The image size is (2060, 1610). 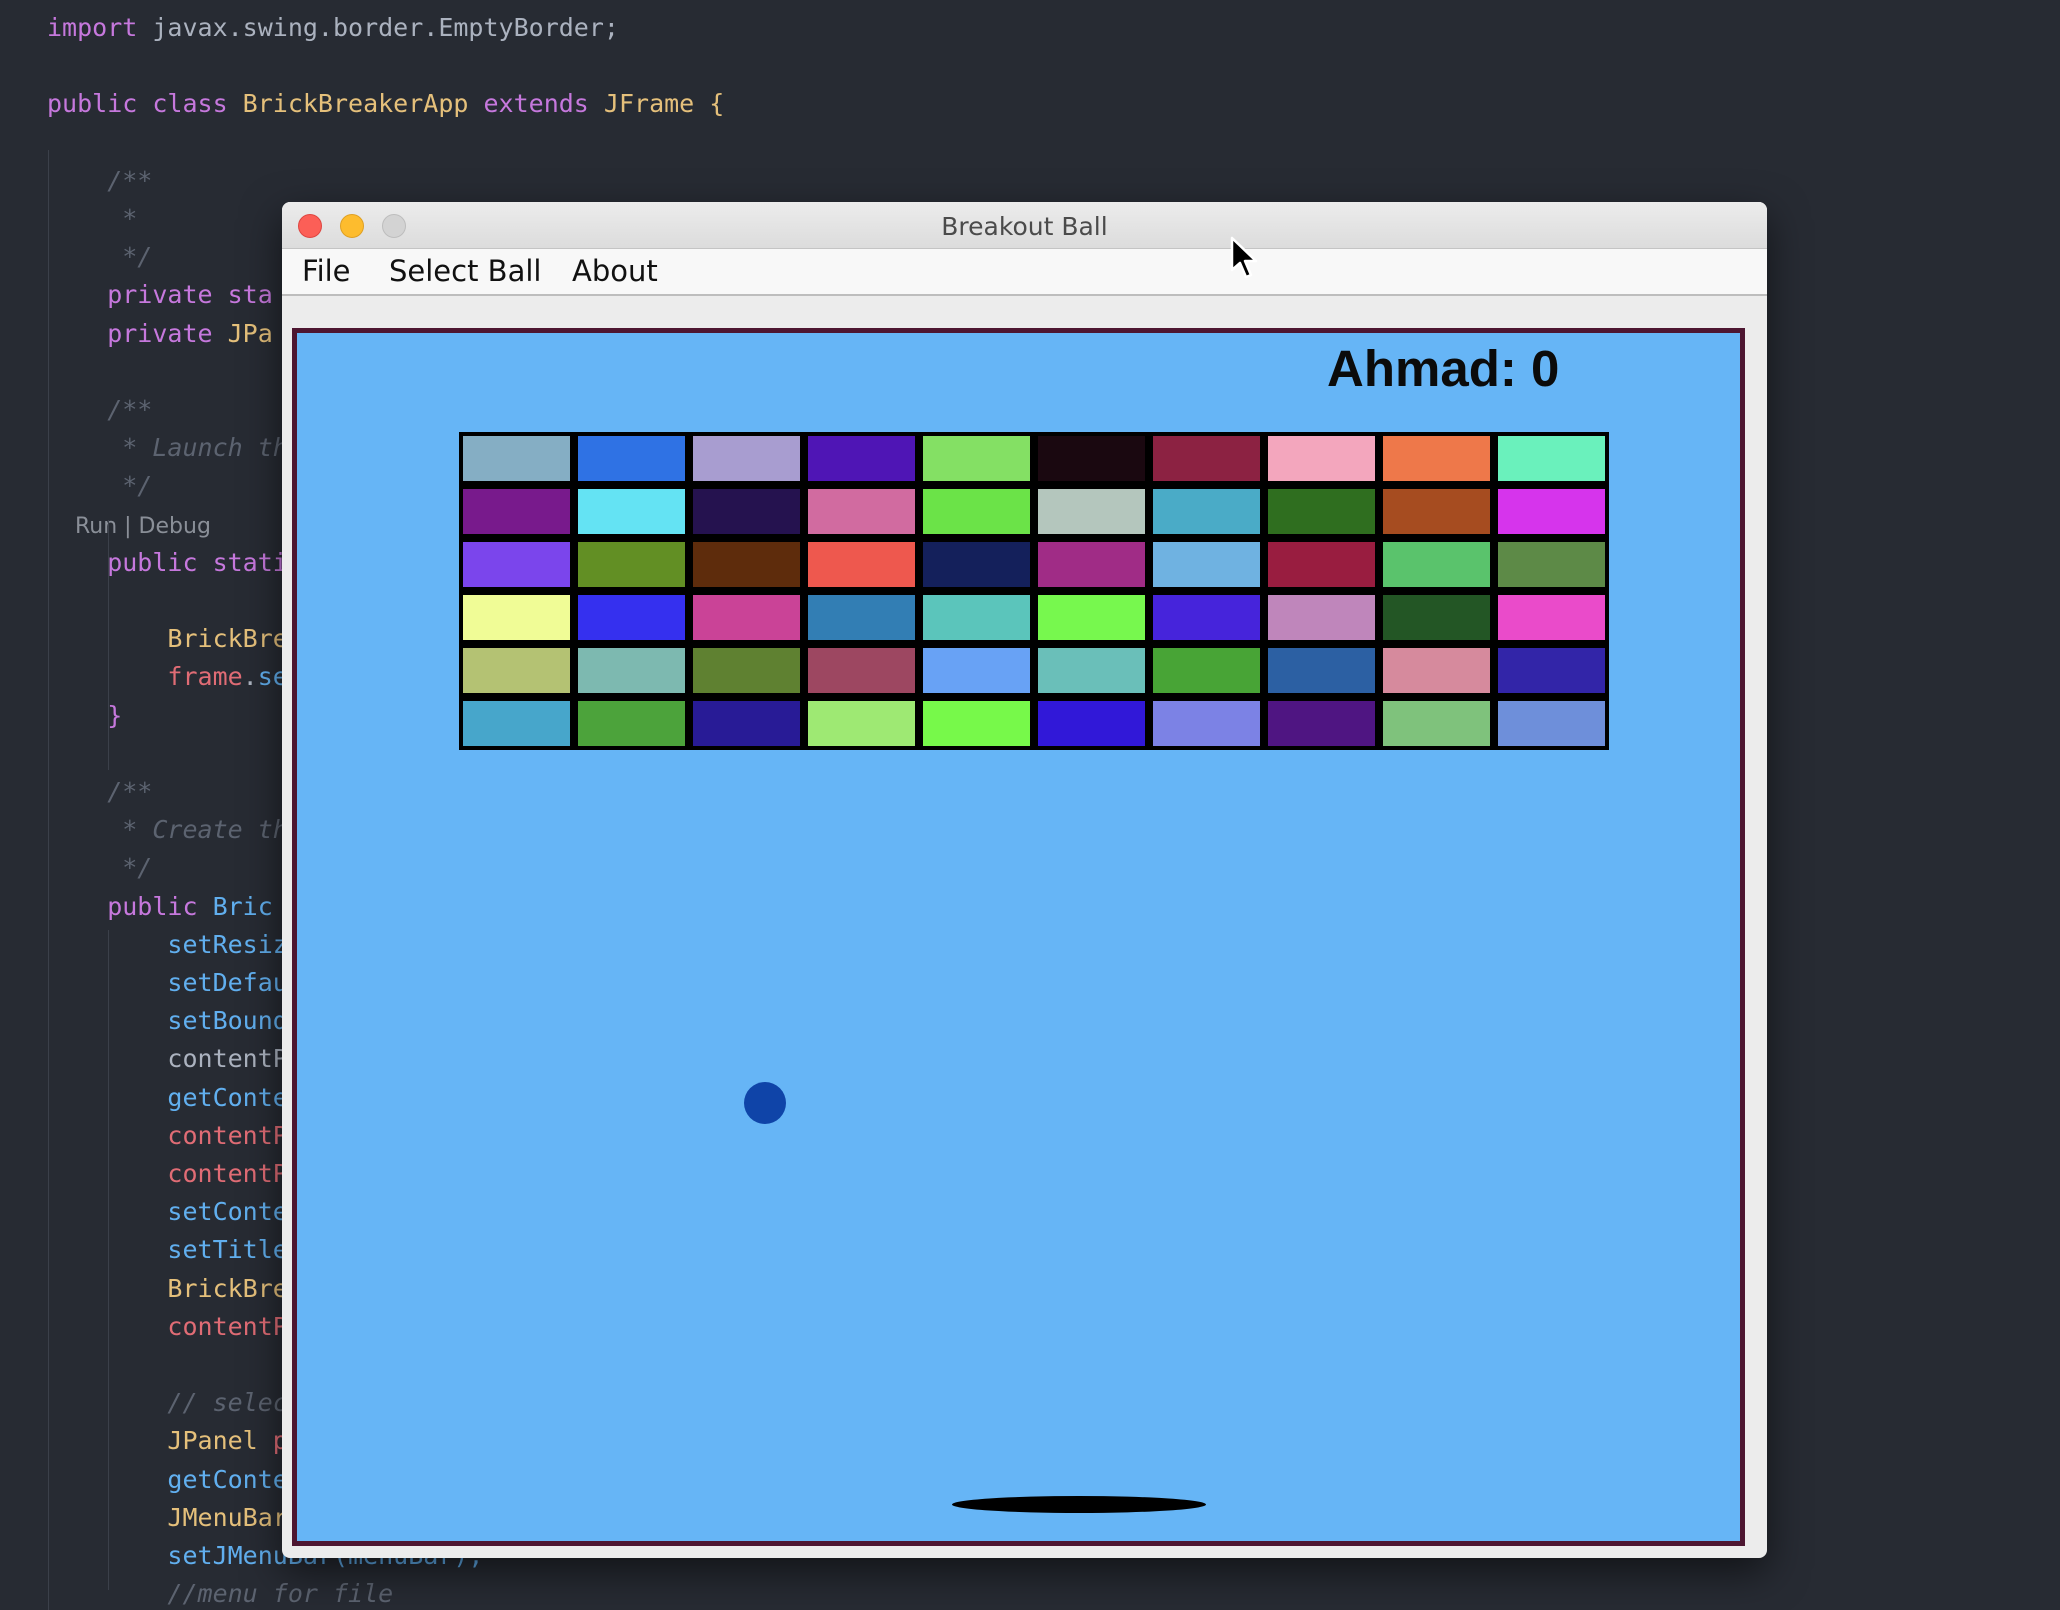 What do you see at coordinates (167, 1402) in the screenshot?
I see `code-token: // selec` at bounding box center [167, 1402].